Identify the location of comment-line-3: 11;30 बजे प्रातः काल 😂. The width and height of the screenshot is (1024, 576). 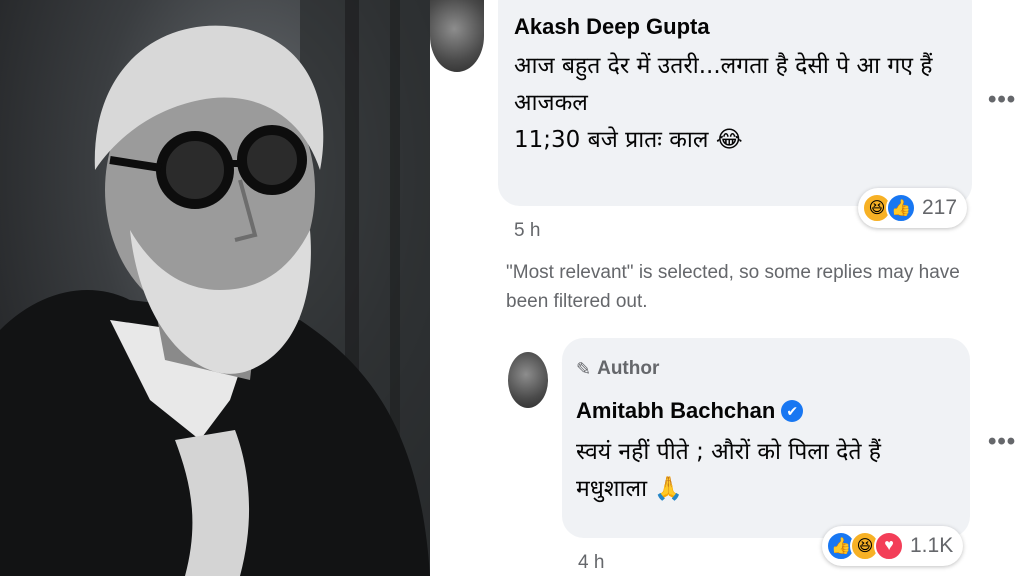
(628, 139).